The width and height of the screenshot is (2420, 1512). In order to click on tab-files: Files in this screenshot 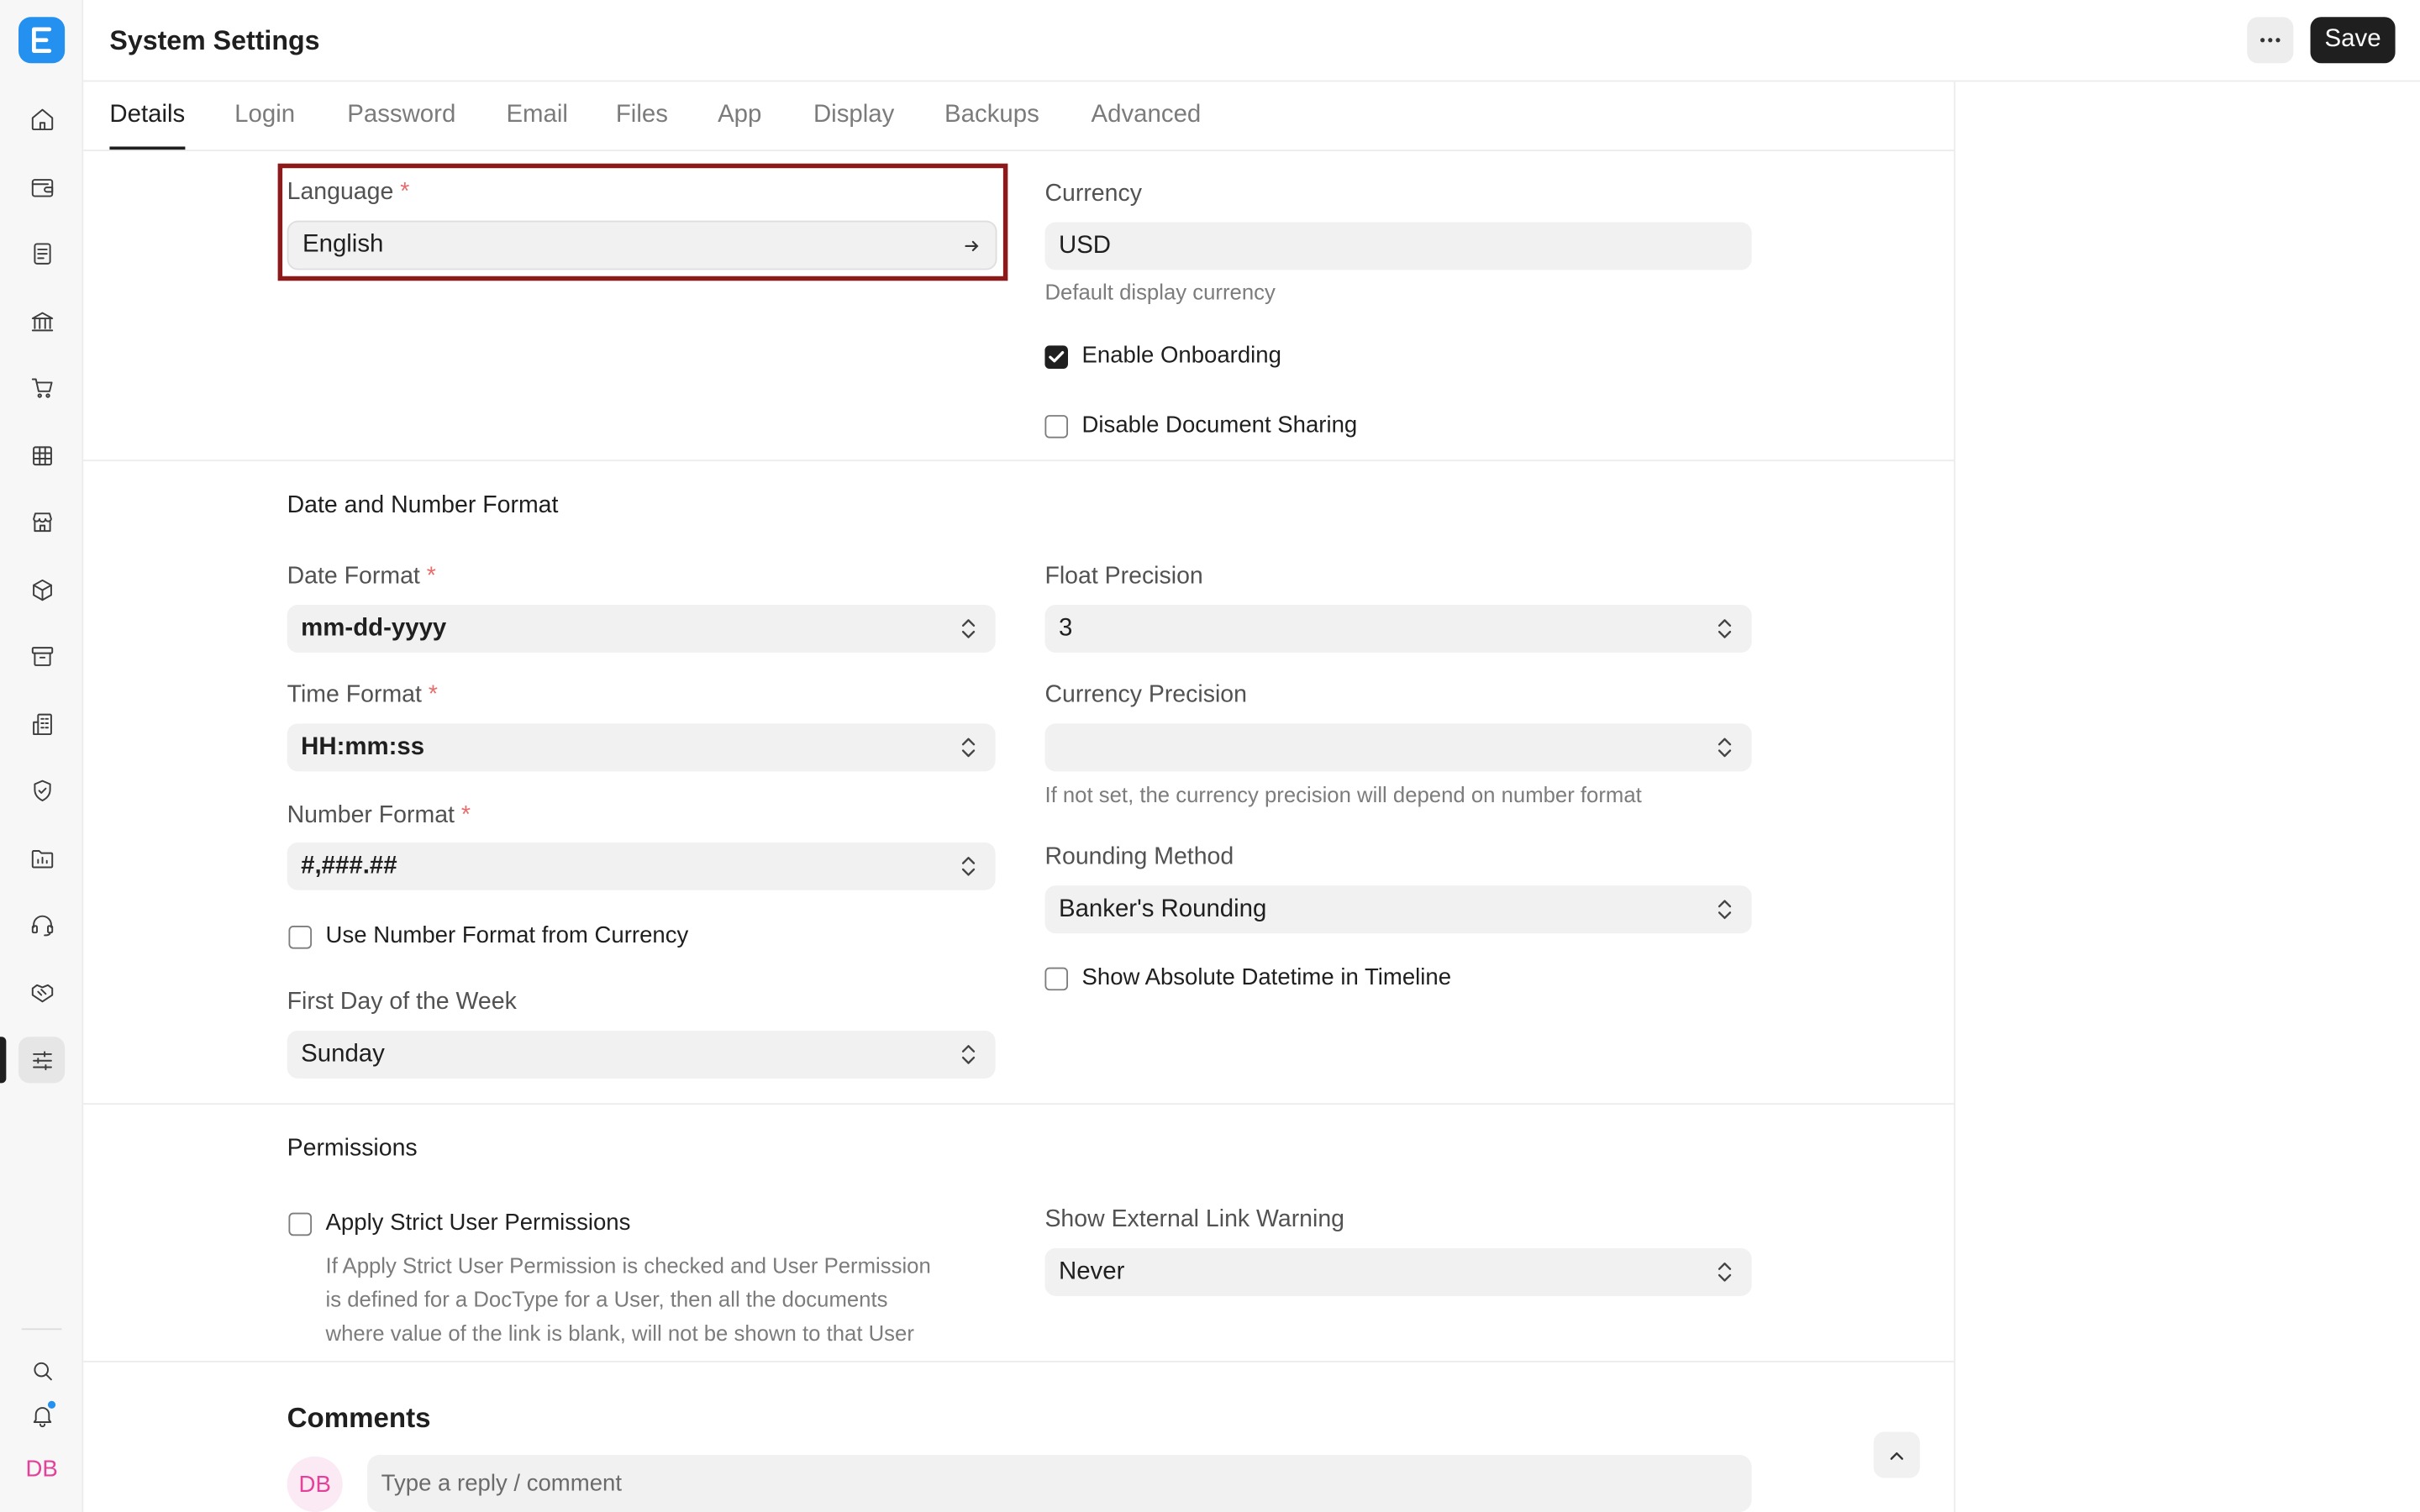, I will do `click(642, 115)`.